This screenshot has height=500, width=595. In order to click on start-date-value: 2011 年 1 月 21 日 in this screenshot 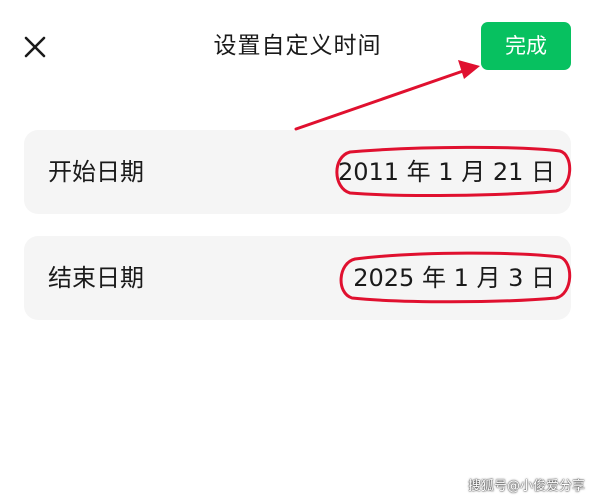, I will do `click(446, 172)`.